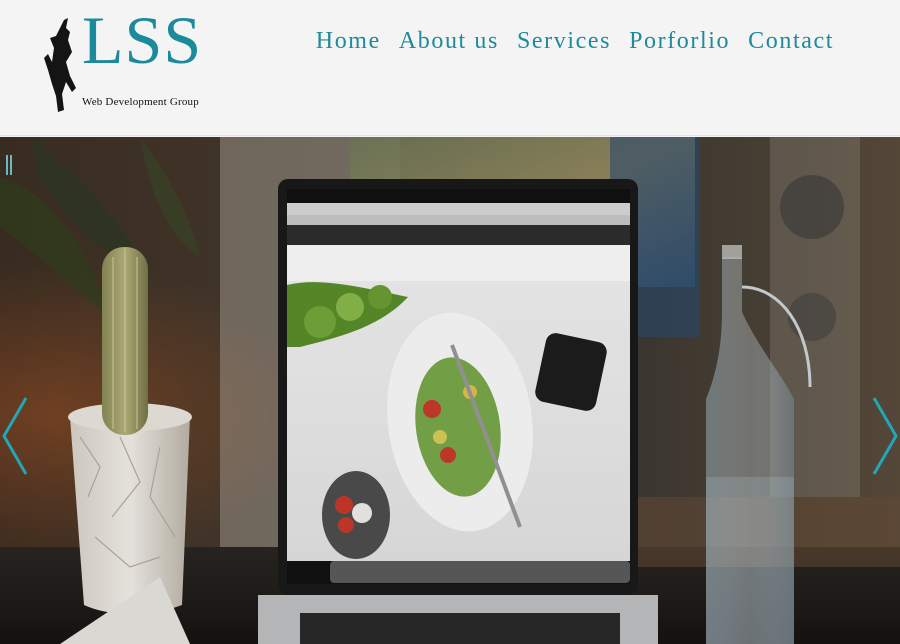 The width and height of the screenshot is (900, 644). What do you see at coordinates (16, 436) in the screenshot?
I see `chevron-left-icon` at bounding box center [16, 436].